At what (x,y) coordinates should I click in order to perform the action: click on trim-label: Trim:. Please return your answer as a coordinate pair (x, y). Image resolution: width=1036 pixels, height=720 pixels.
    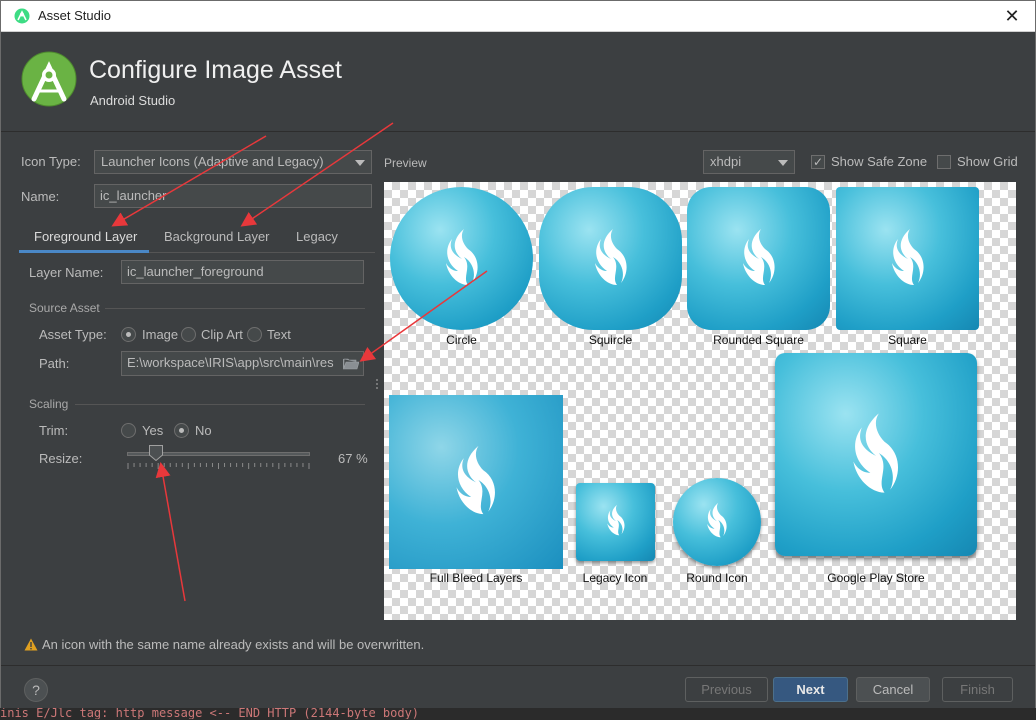
    Looking at the image, I should click on (54, 430).